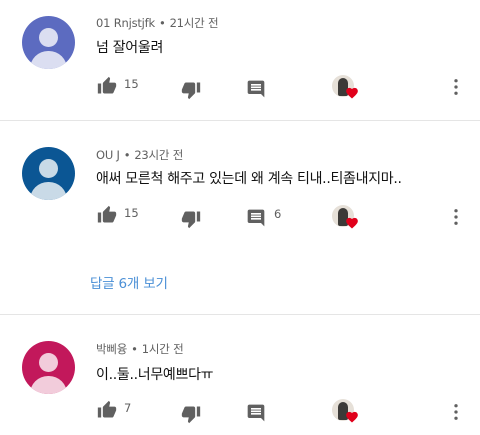 The width and height of the screenshot is (480, 435). Describe the element at coordinates (125, 23) in the screenshot. I see `author-name: 01 Rnjstjfk` at that location.